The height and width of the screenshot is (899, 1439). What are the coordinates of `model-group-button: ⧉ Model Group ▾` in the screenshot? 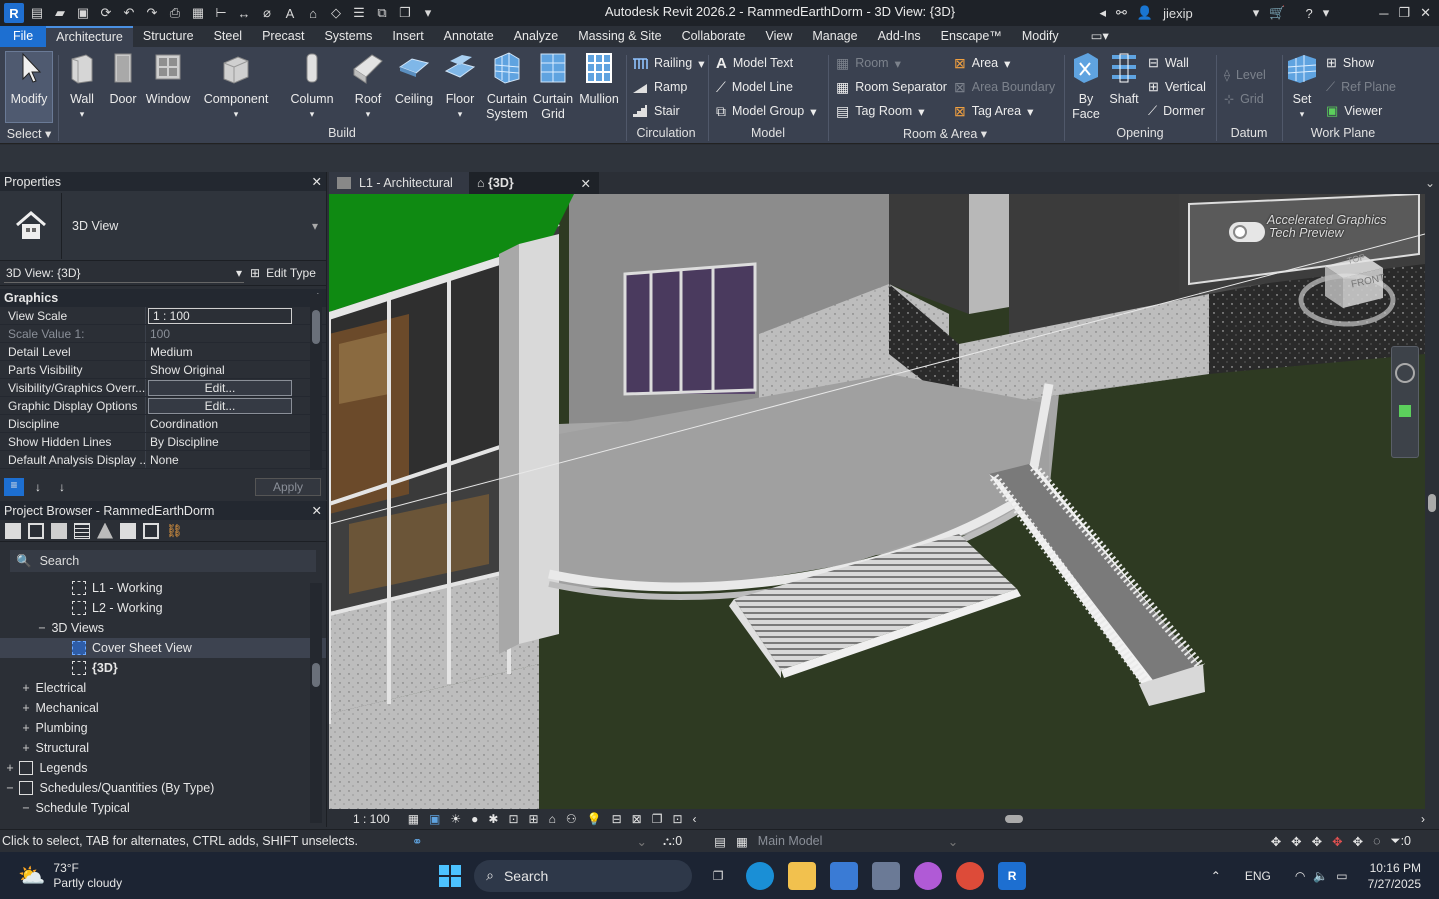 It's located at (766, 111).